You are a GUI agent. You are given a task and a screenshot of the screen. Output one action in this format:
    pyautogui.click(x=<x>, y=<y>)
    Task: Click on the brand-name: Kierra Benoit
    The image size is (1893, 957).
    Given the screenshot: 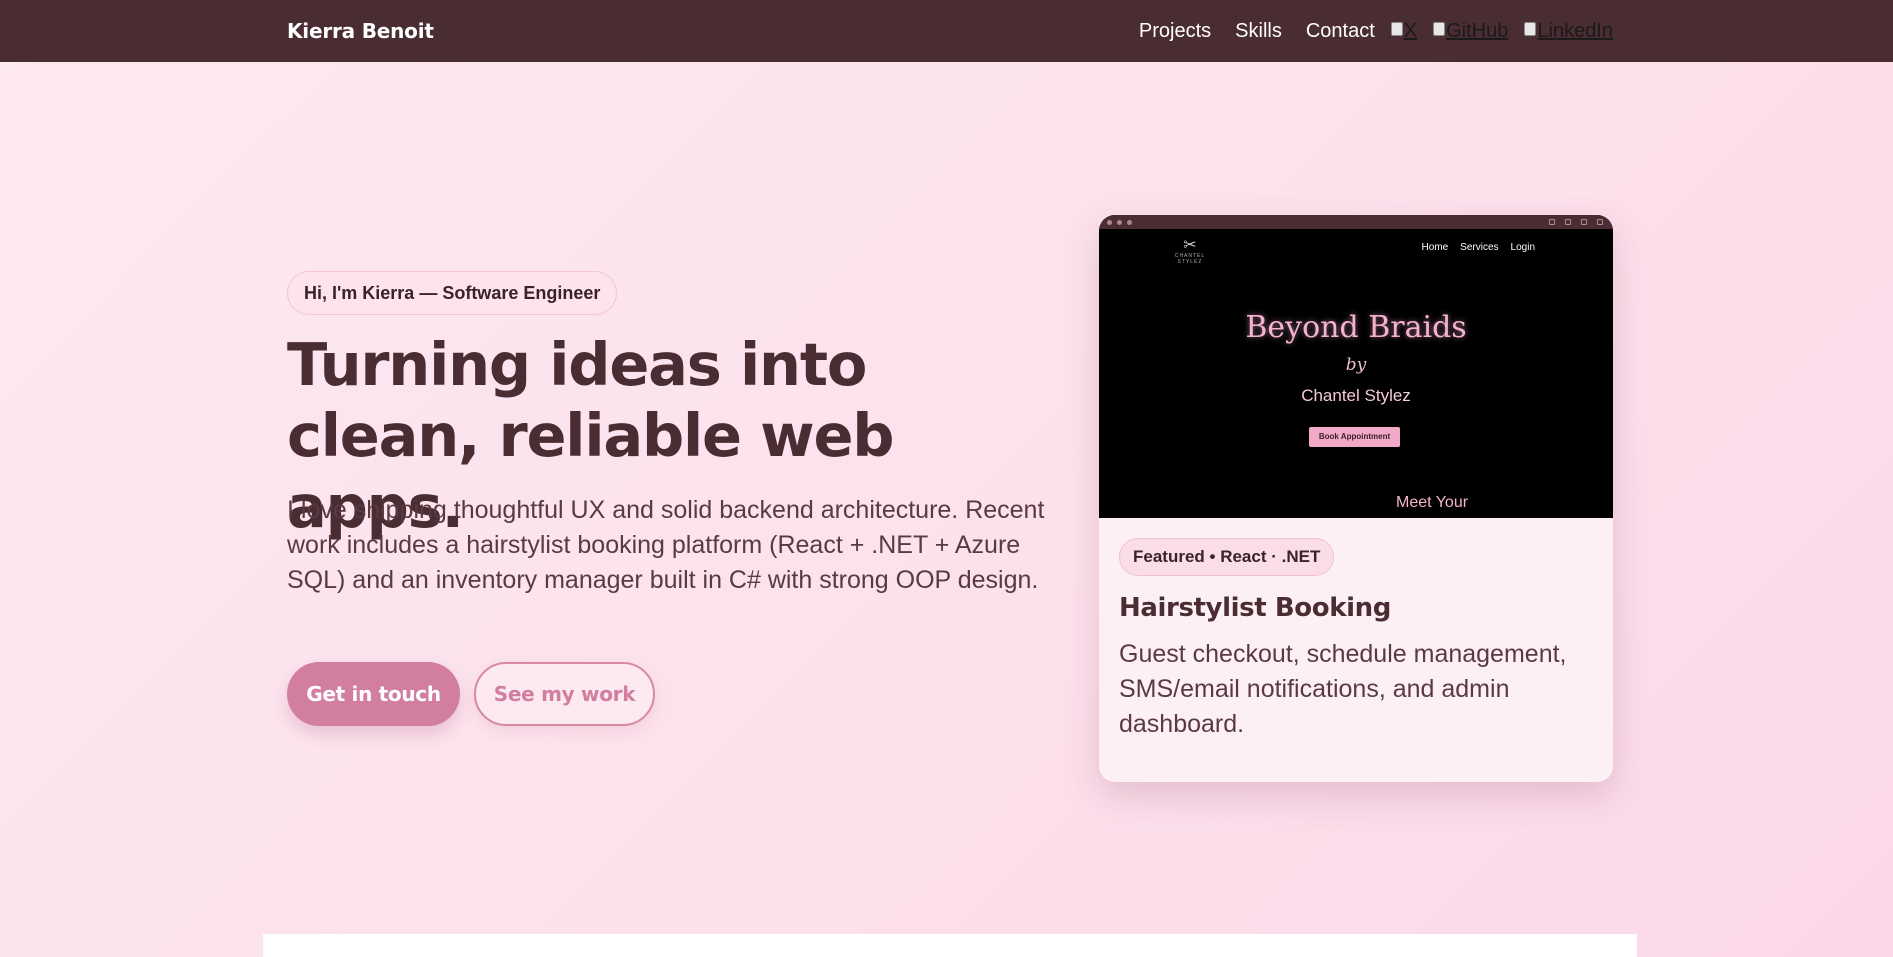 What is the action you would take?
    pyautogui.click(x=360, y=31)
    